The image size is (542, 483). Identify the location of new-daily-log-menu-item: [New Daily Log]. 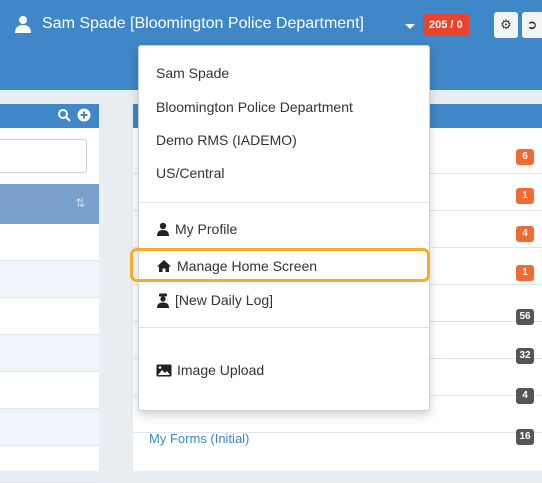
(214, 300).